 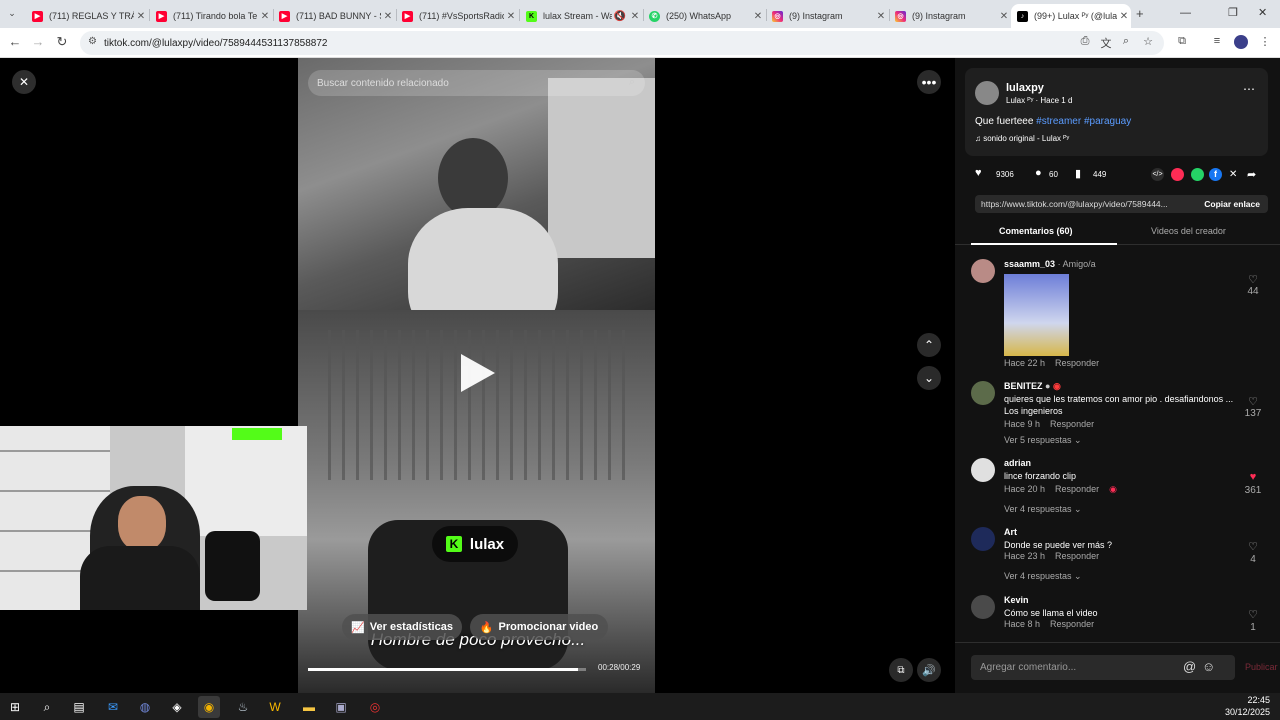 What do you see at coordinates (1157, 174) in the screenshot?
I see `embed-icon: </>` at bounding box center [1157, 174].